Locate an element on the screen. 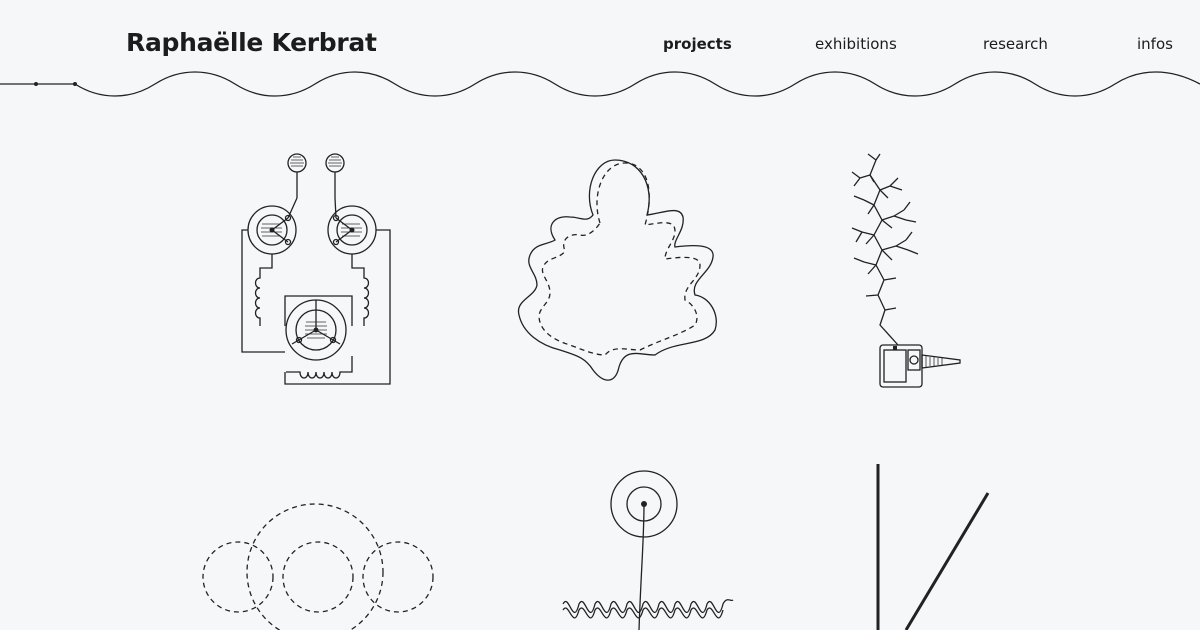 Image resolution: width=1200 pixels, height=630 pixels. project-thumb-leaf is located at coordinates (620, 272).